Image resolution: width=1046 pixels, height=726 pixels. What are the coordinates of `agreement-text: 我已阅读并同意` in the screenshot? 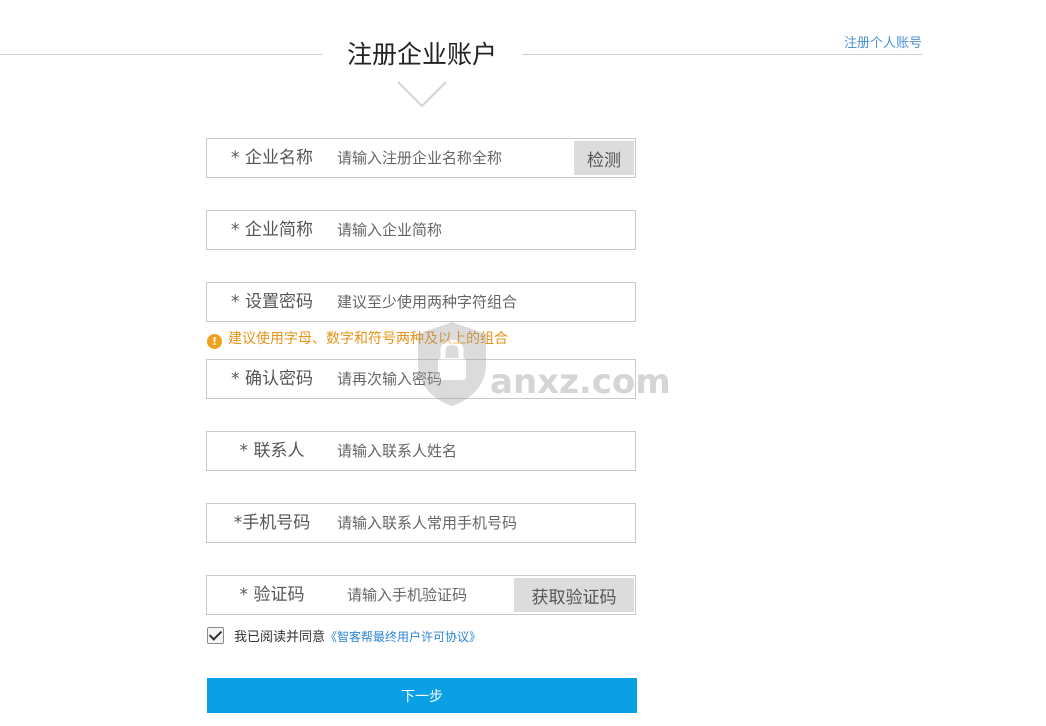 It's located at (280, 637).